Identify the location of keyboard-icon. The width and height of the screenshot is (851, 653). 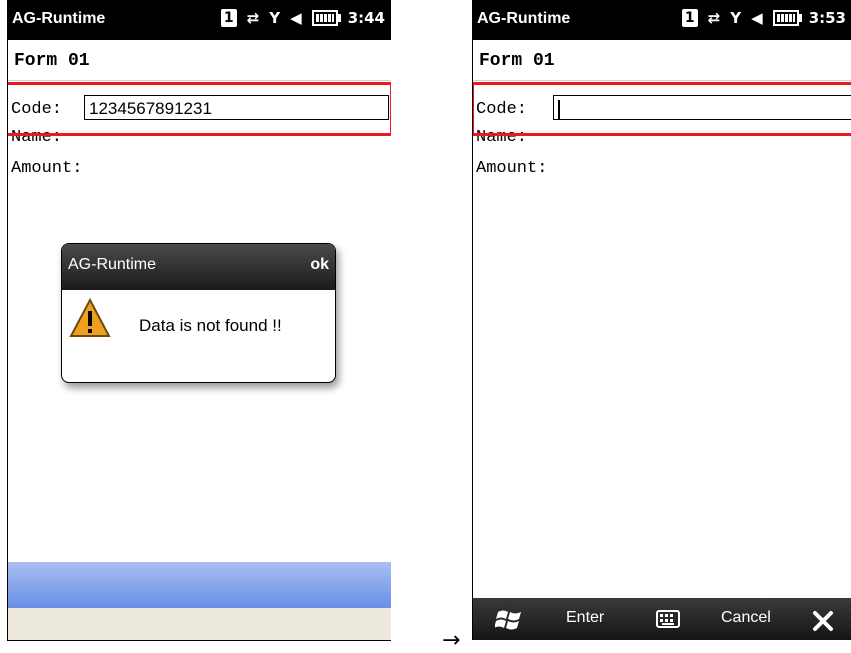
(668, 619).